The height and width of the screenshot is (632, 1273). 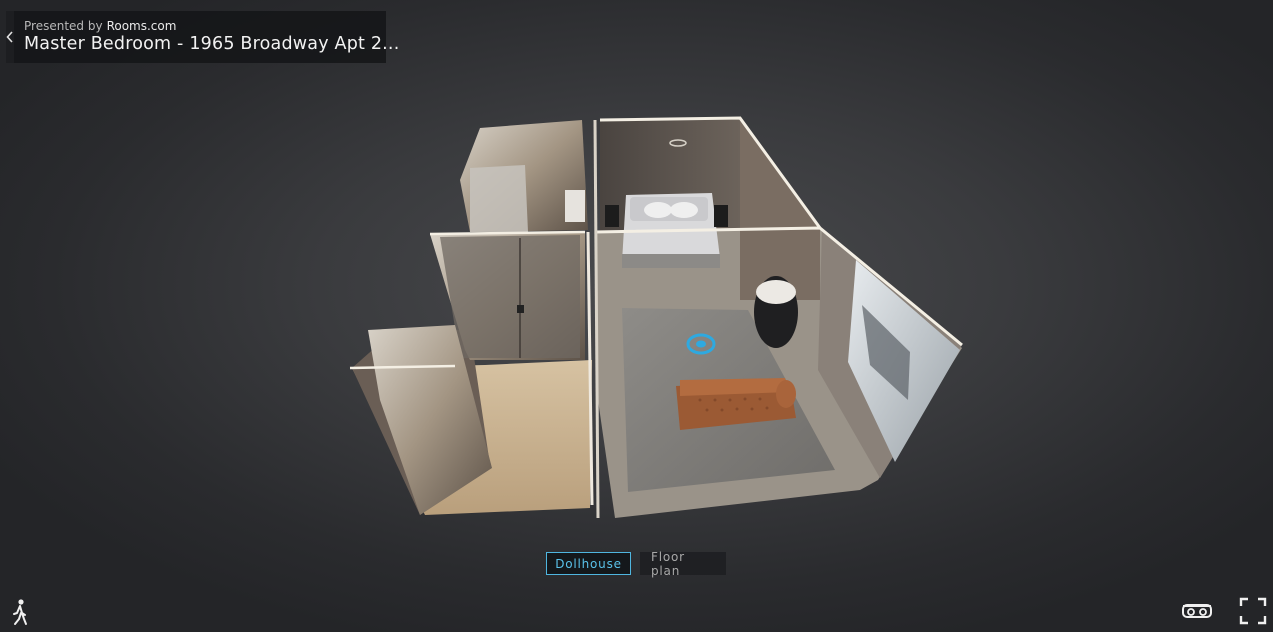 I want to click on vr-goggles-icon, so click(x=1197, y=611).